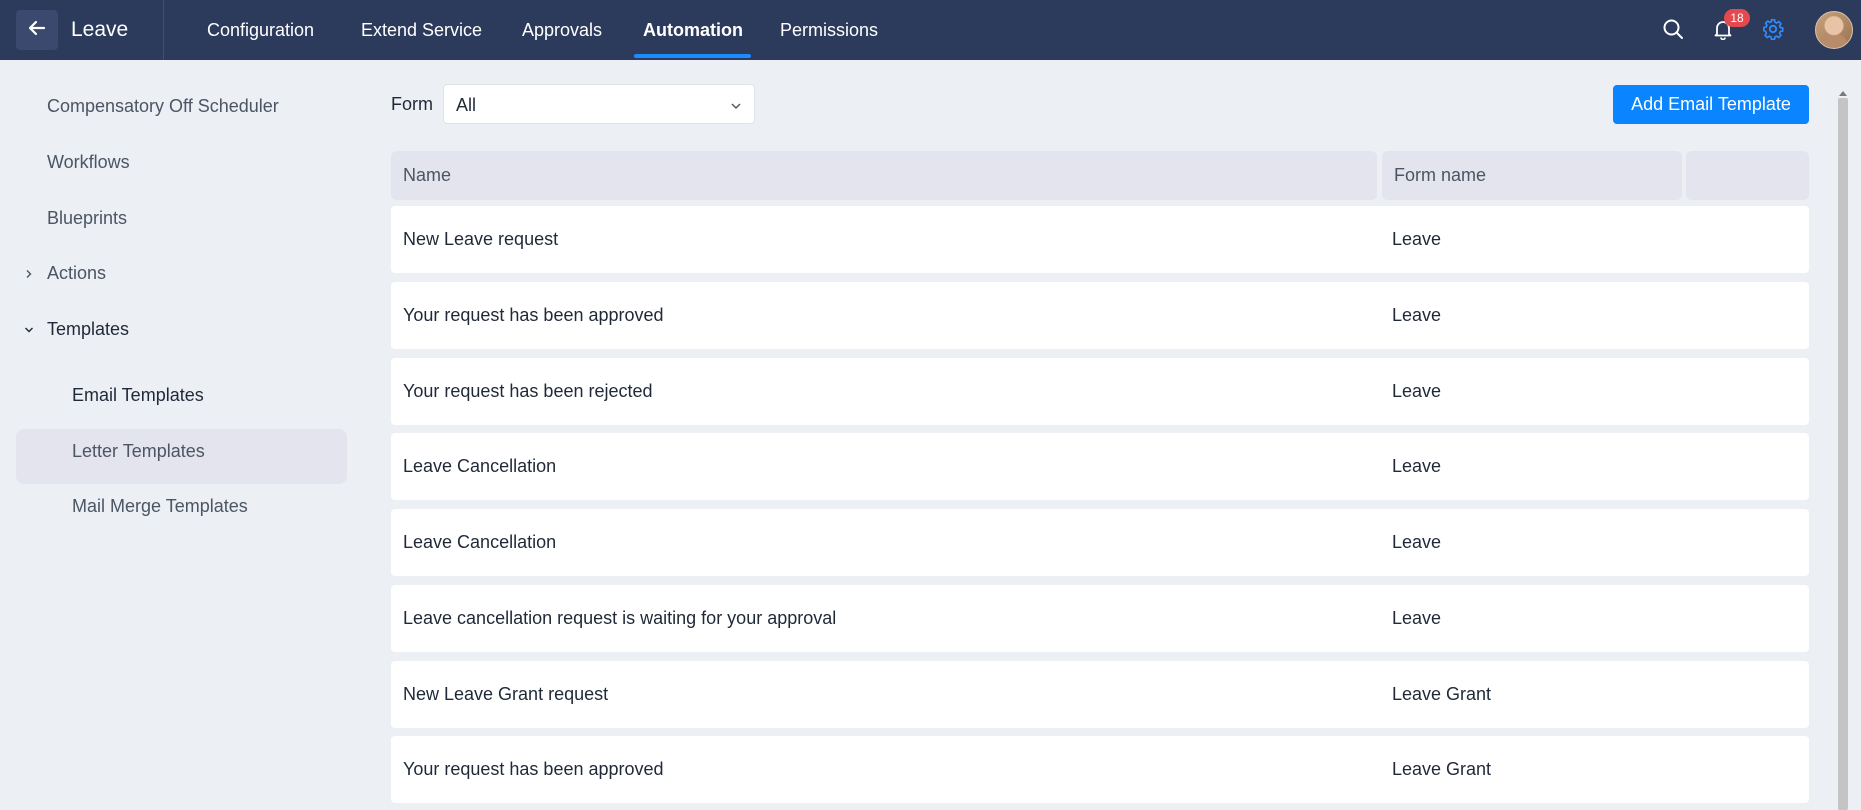 This screenshot has height=810, width=1861. I want to click on chevron-right-icon, so click(29, 273).